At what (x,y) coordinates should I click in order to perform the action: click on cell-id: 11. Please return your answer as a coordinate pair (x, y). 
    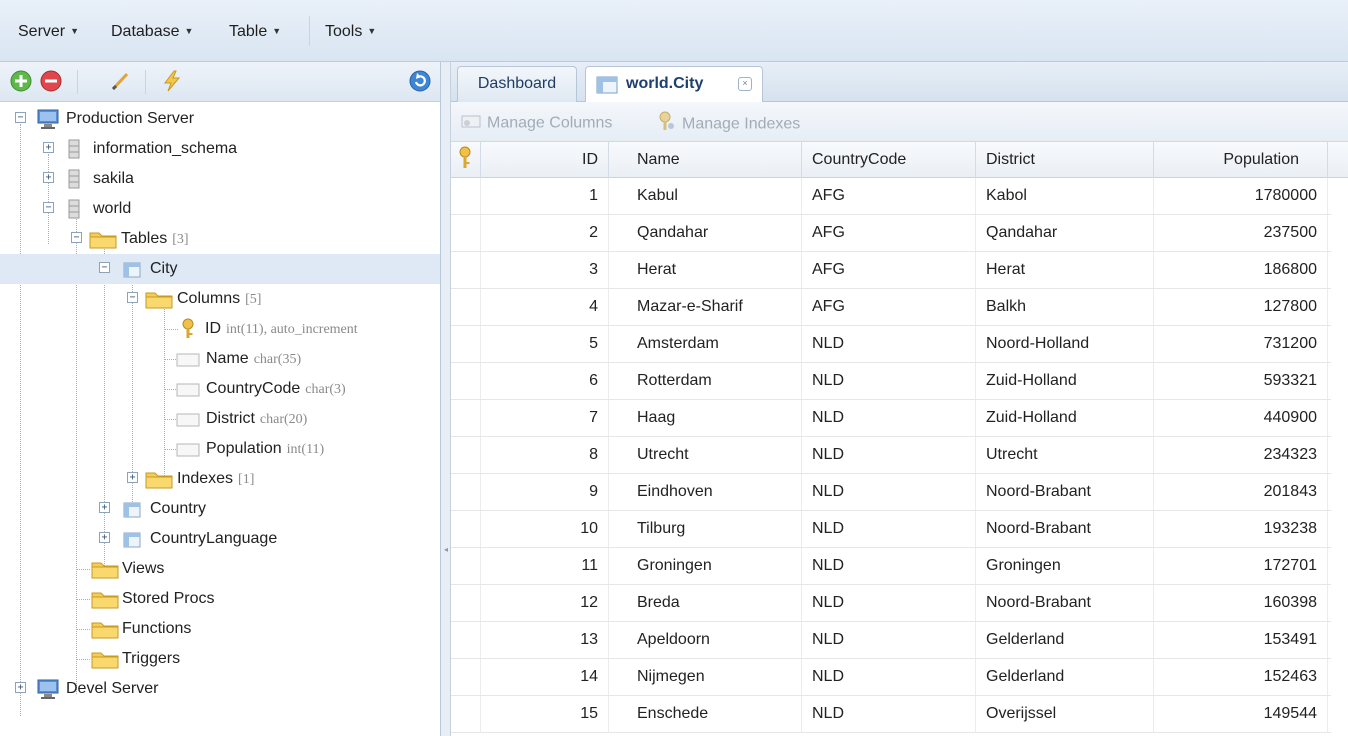
    Looking at the image, I should click on (545, 566).